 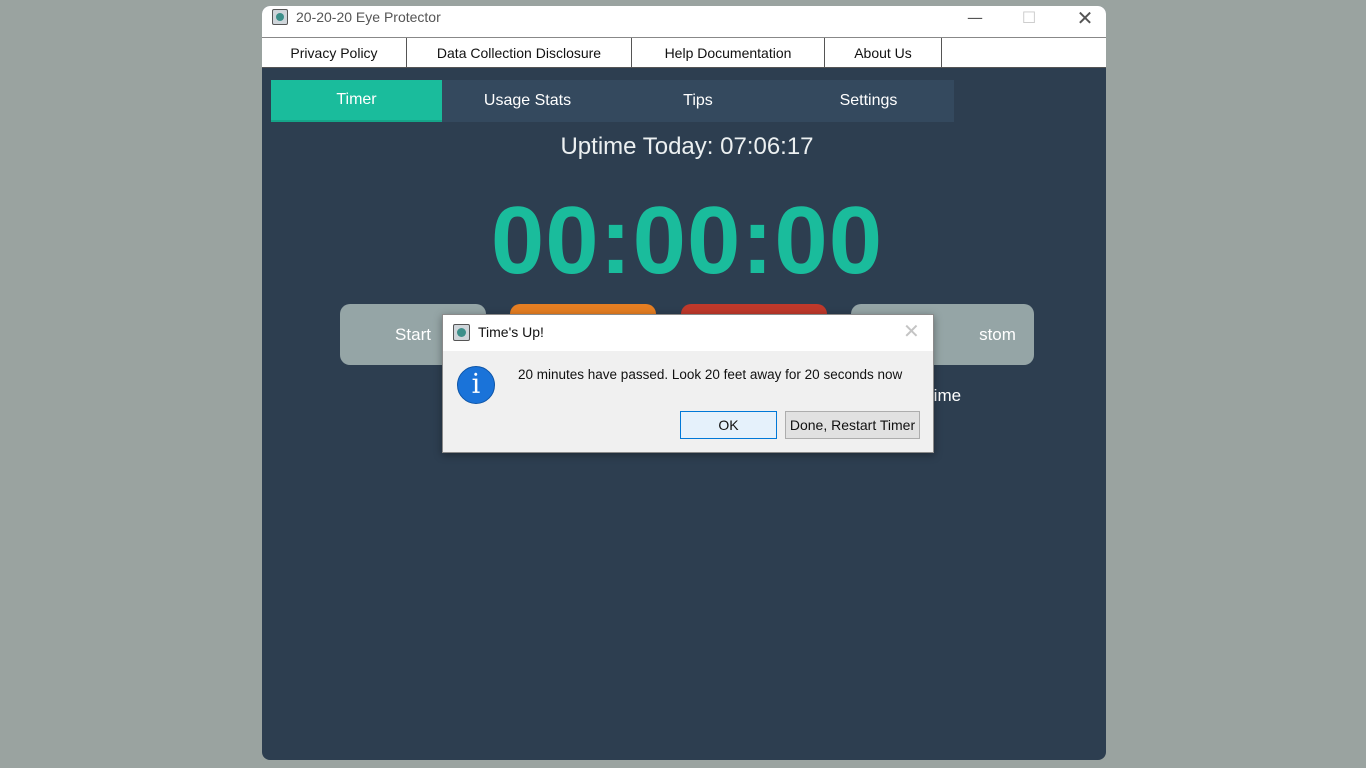 I want to click on tab-timer: Timer, so click(x=356, y=101).